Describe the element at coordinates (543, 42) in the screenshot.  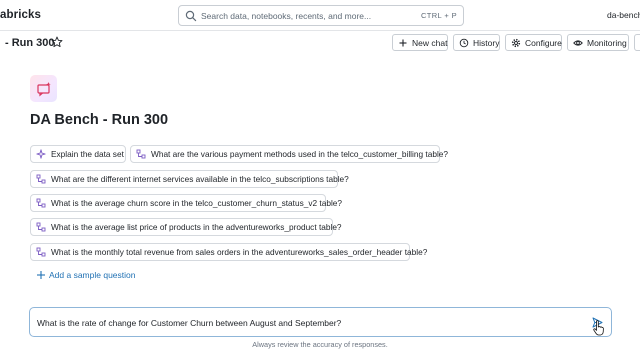
I see `configure-label: Configure` at that location.